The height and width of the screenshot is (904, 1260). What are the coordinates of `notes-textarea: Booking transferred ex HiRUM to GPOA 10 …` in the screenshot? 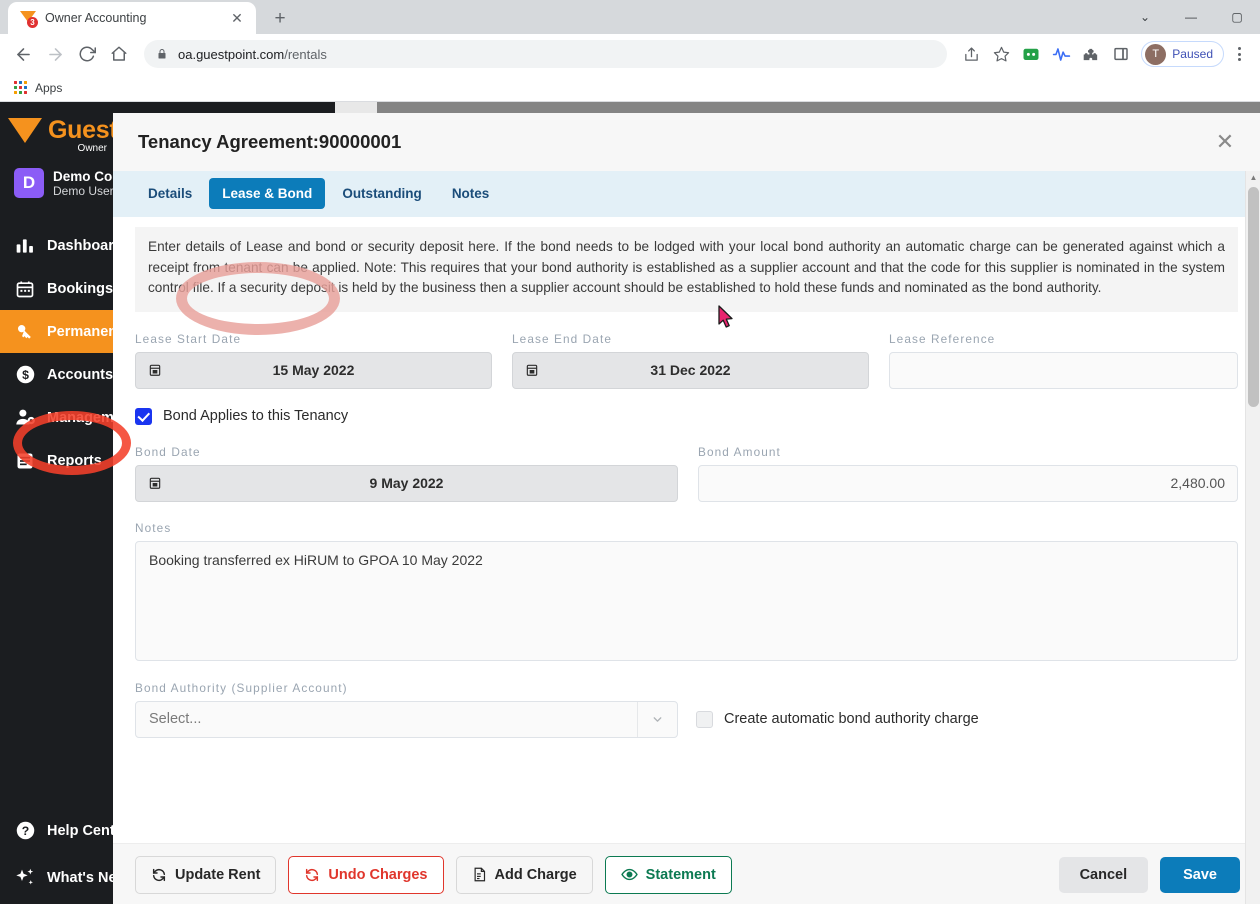 It's located at (686, 600).